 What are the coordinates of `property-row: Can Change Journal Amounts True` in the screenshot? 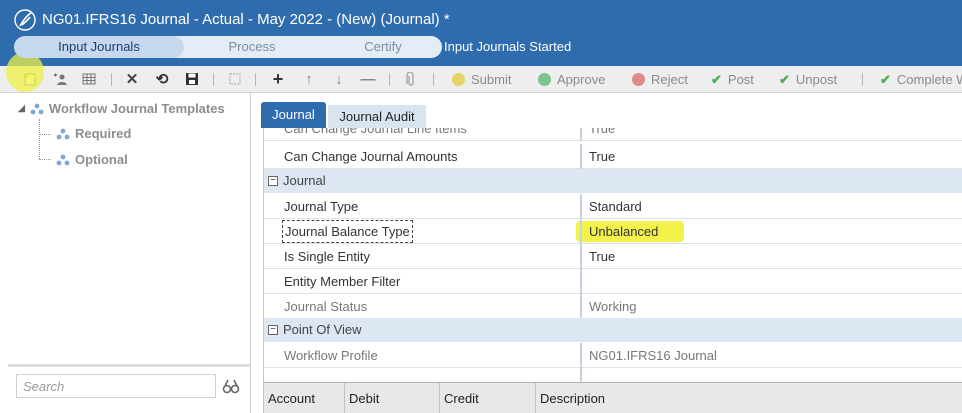 It's located at (613, 156).